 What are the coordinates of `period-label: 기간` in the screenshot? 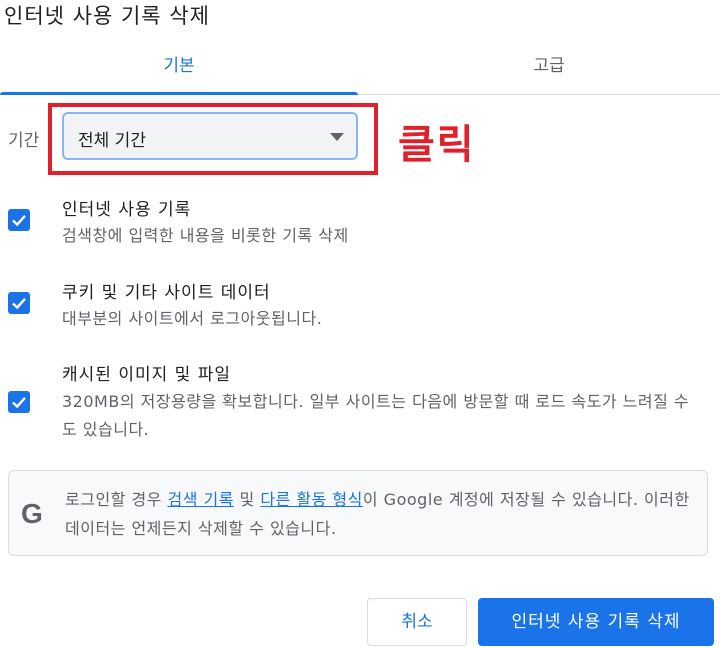 It's located at (24, 141).